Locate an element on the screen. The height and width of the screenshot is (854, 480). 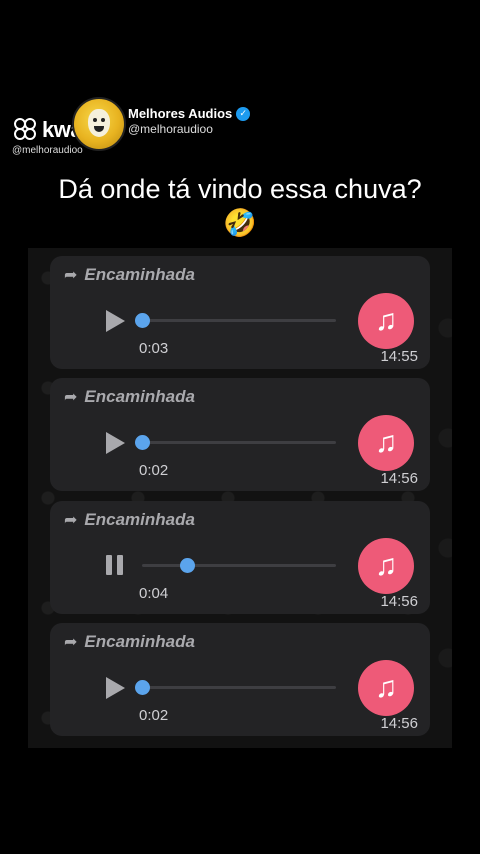
message-time: 14:55 is located at coordinates (399, 356).